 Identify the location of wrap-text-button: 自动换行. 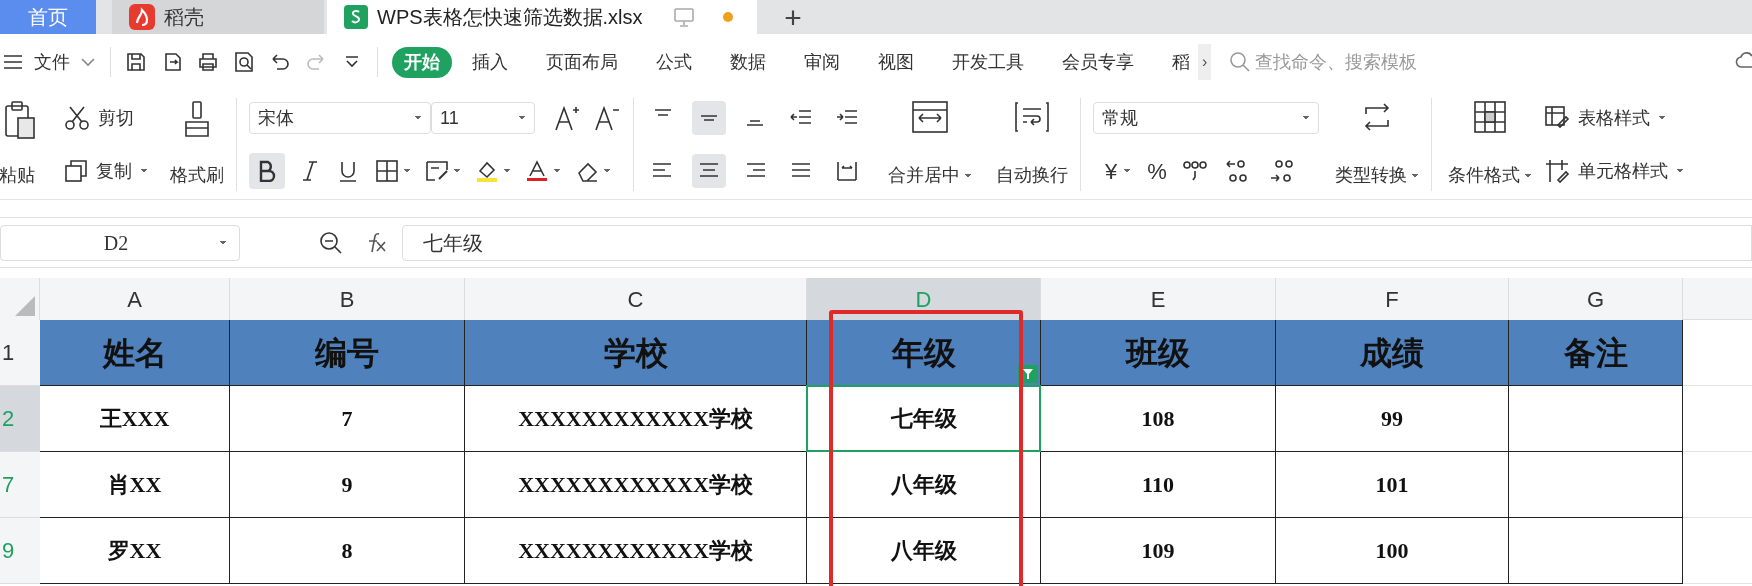
(1032, 175).